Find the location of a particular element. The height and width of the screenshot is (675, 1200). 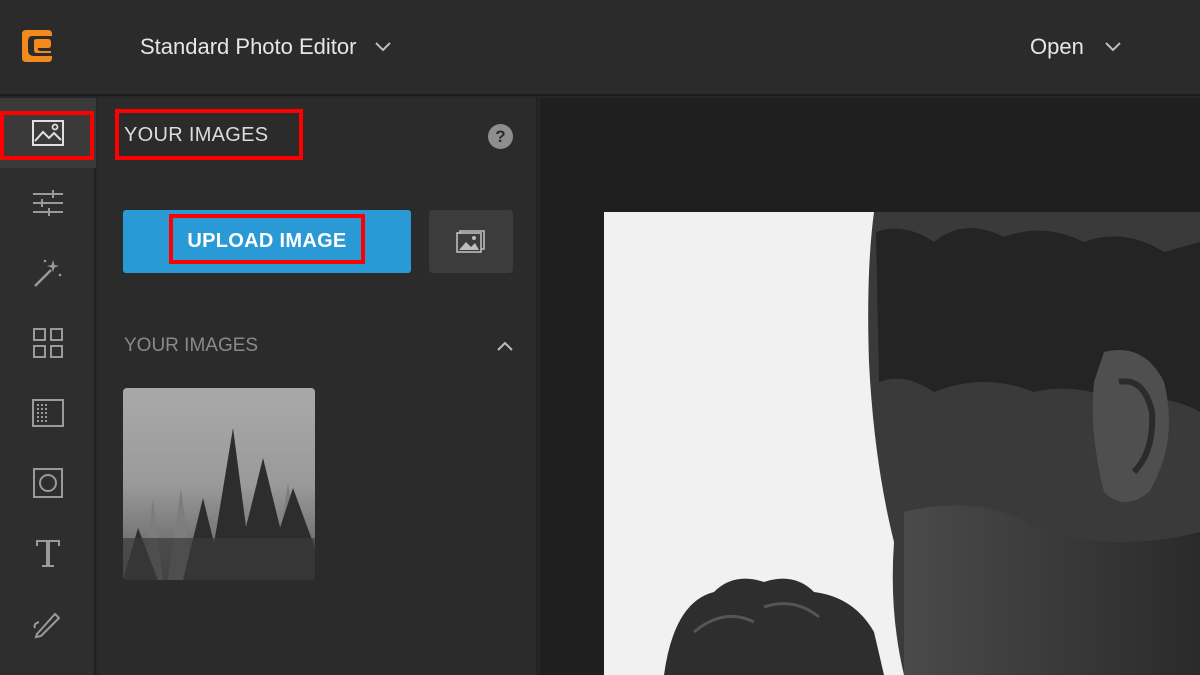

tool-frames is located at coordinates (48, 483).